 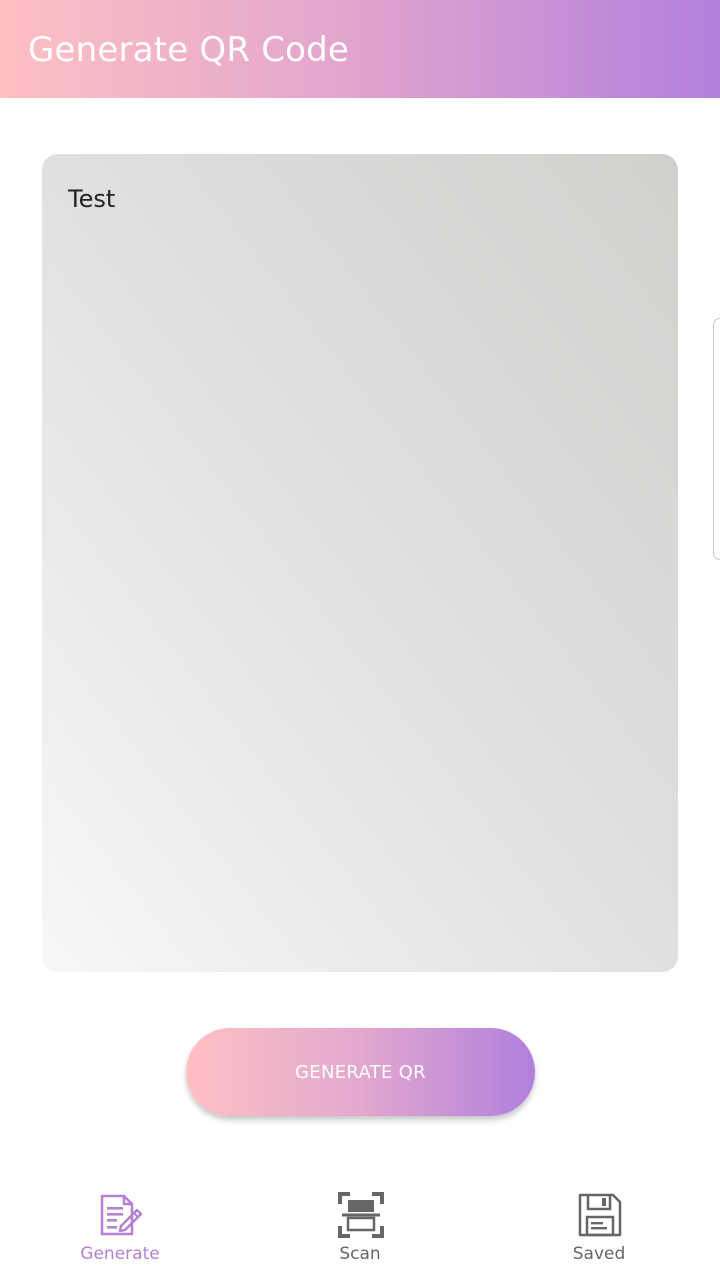 I want to click on generate-qr-button-label: GENERATE QR, so click(x=360, y=1072).